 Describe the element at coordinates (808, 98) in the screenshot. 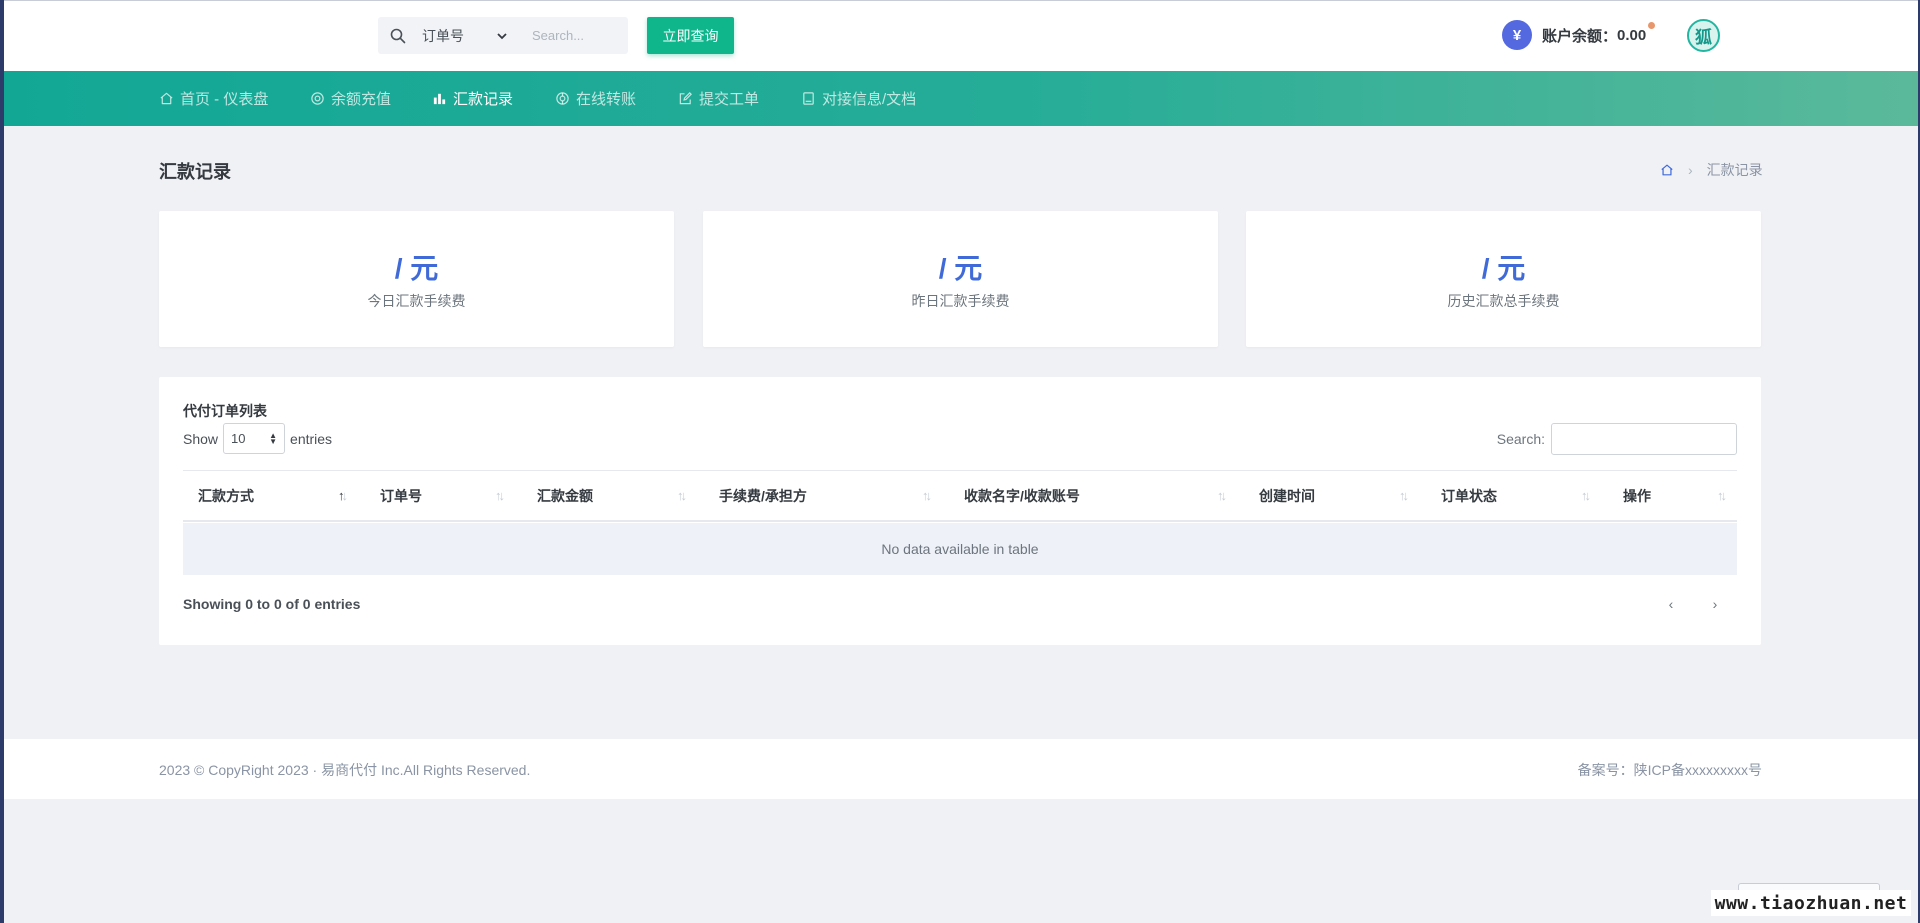

I see `book-icon` at that location.